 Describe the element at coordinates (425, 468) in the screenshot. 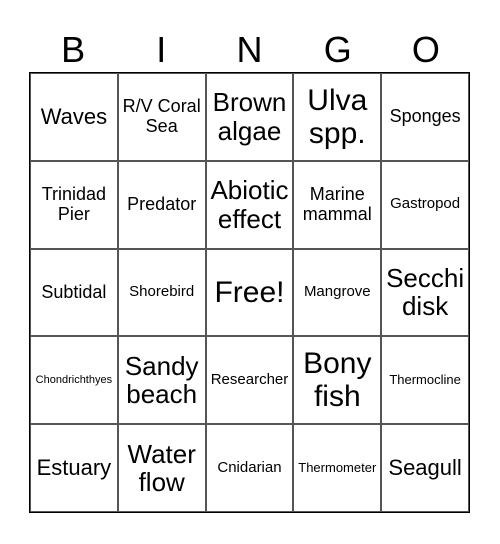

I see `bingo-cell: Seagull` at that location.